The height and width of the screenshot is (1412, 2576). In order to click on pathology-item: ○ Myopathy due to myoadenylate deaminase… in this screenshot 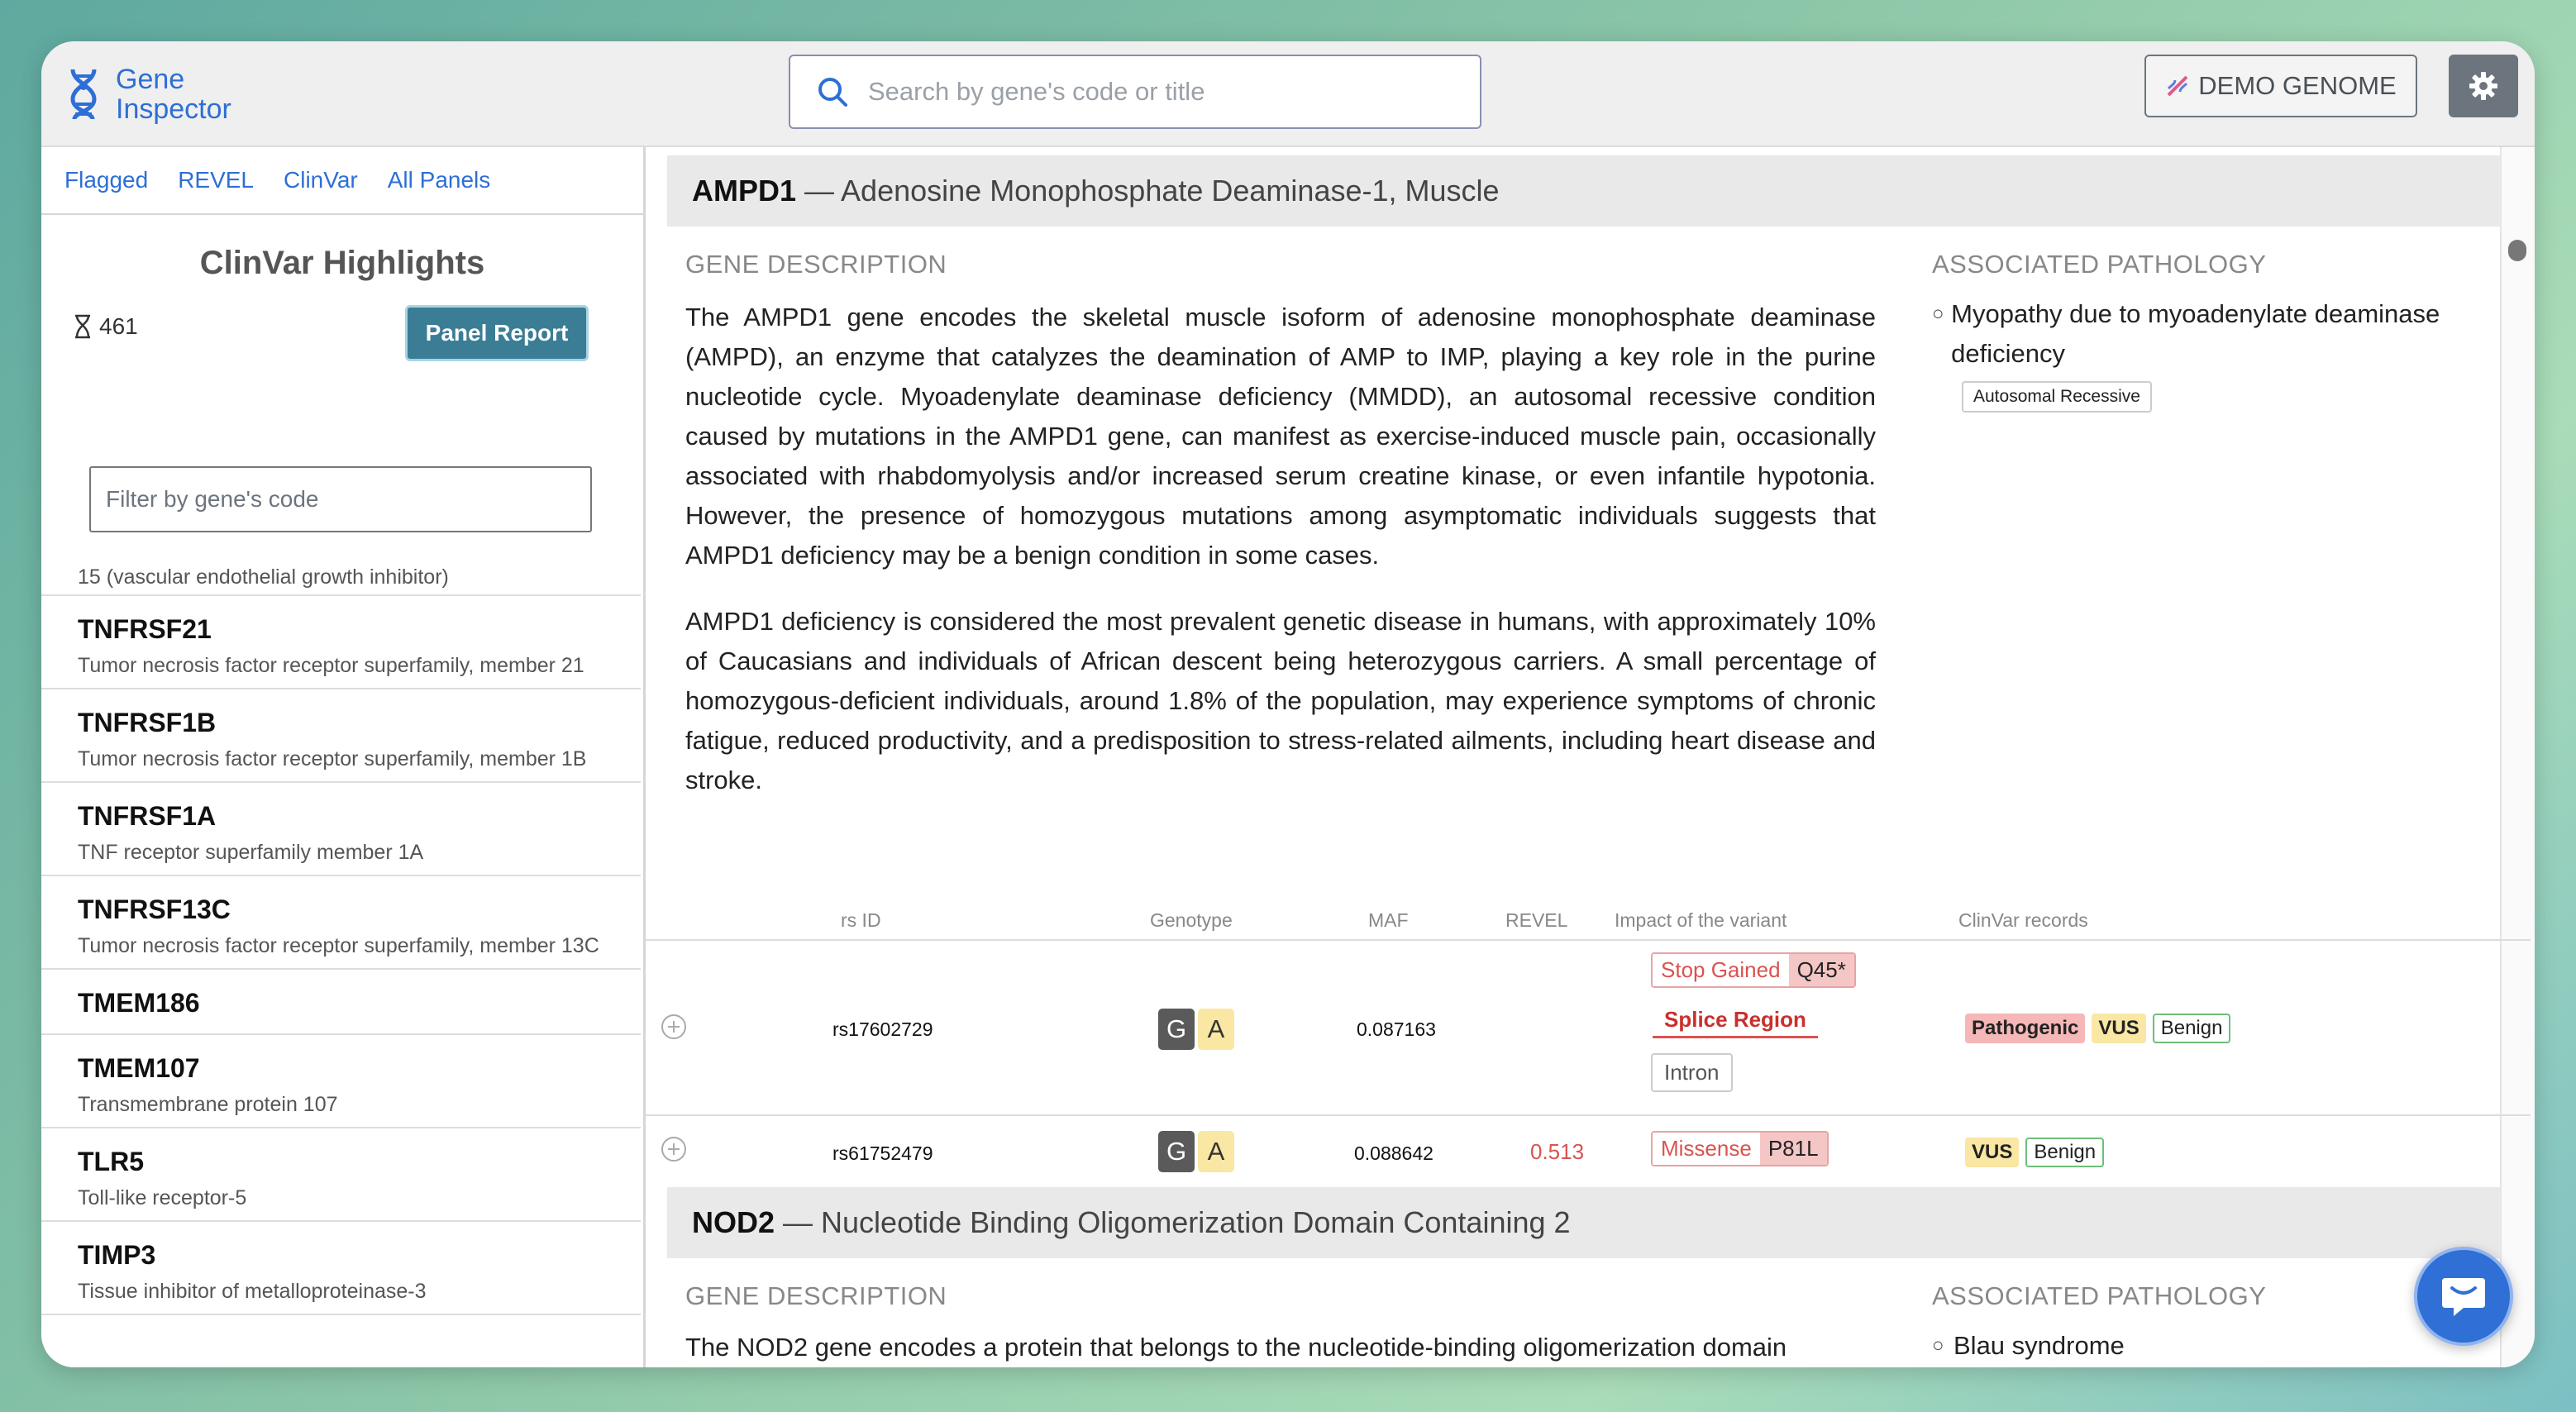, I will do `click(2213, 334)`.